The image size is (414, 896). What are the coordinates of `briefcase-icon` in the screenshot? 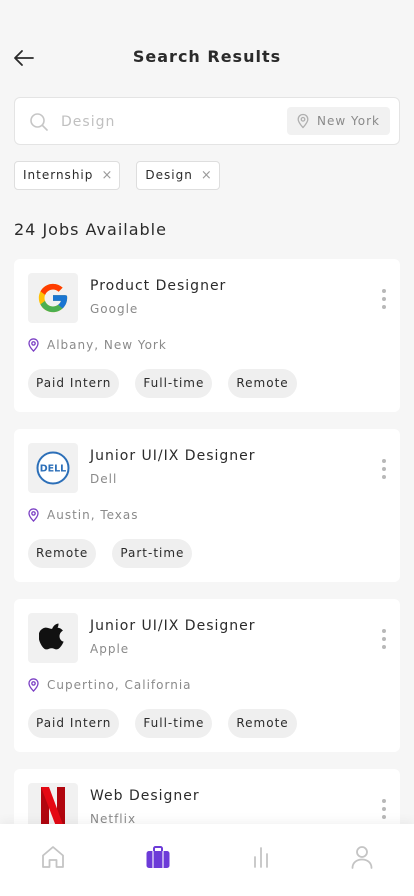 It's located at (158, 857).